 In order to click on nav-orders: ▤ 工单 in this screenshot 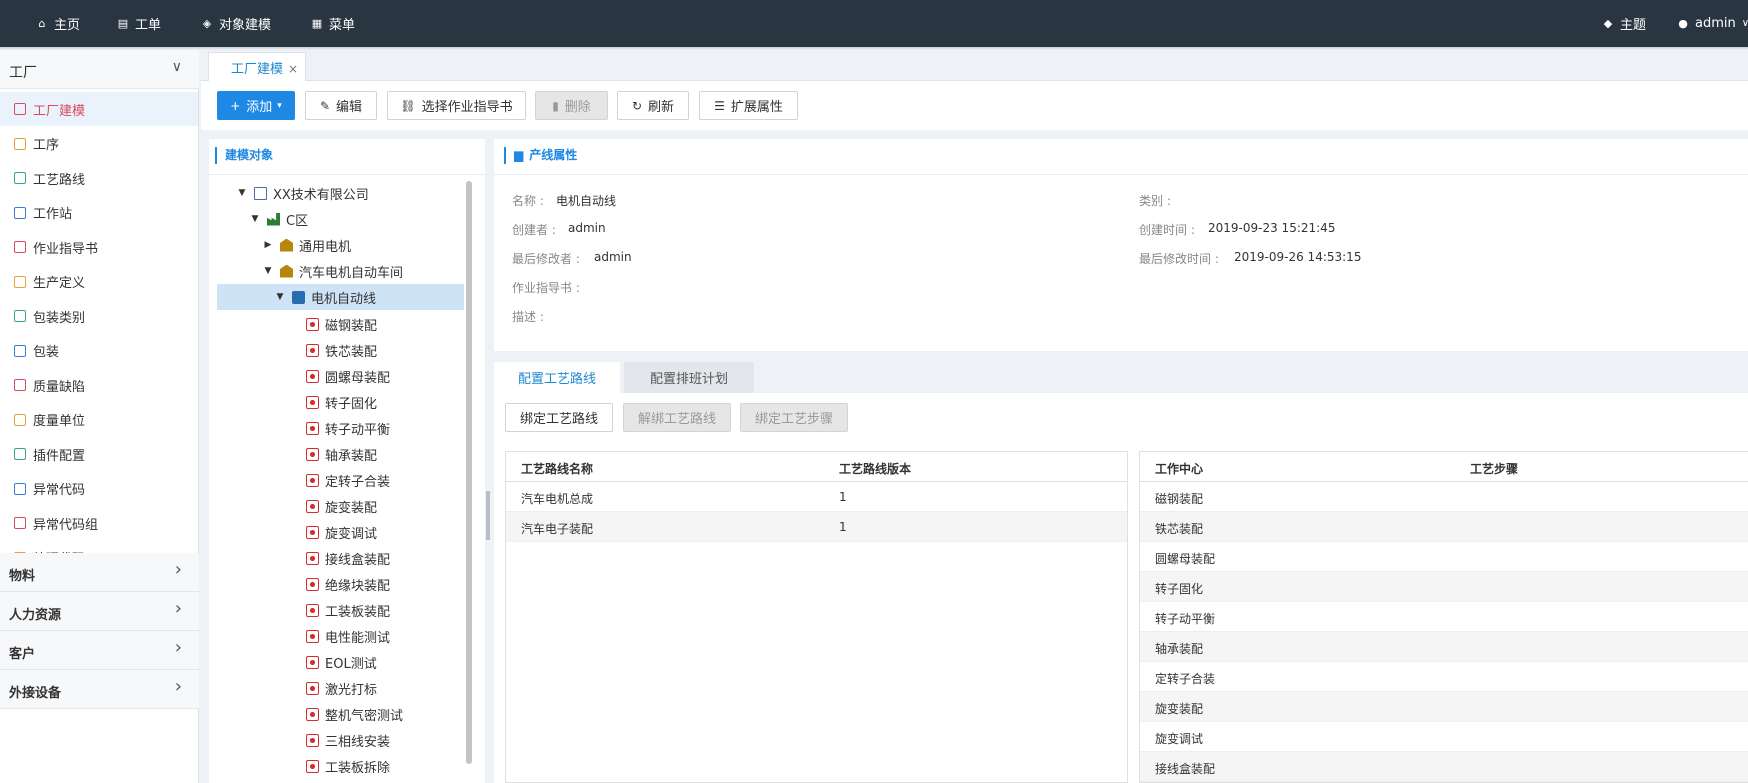, I will do `click(139, 23)`.